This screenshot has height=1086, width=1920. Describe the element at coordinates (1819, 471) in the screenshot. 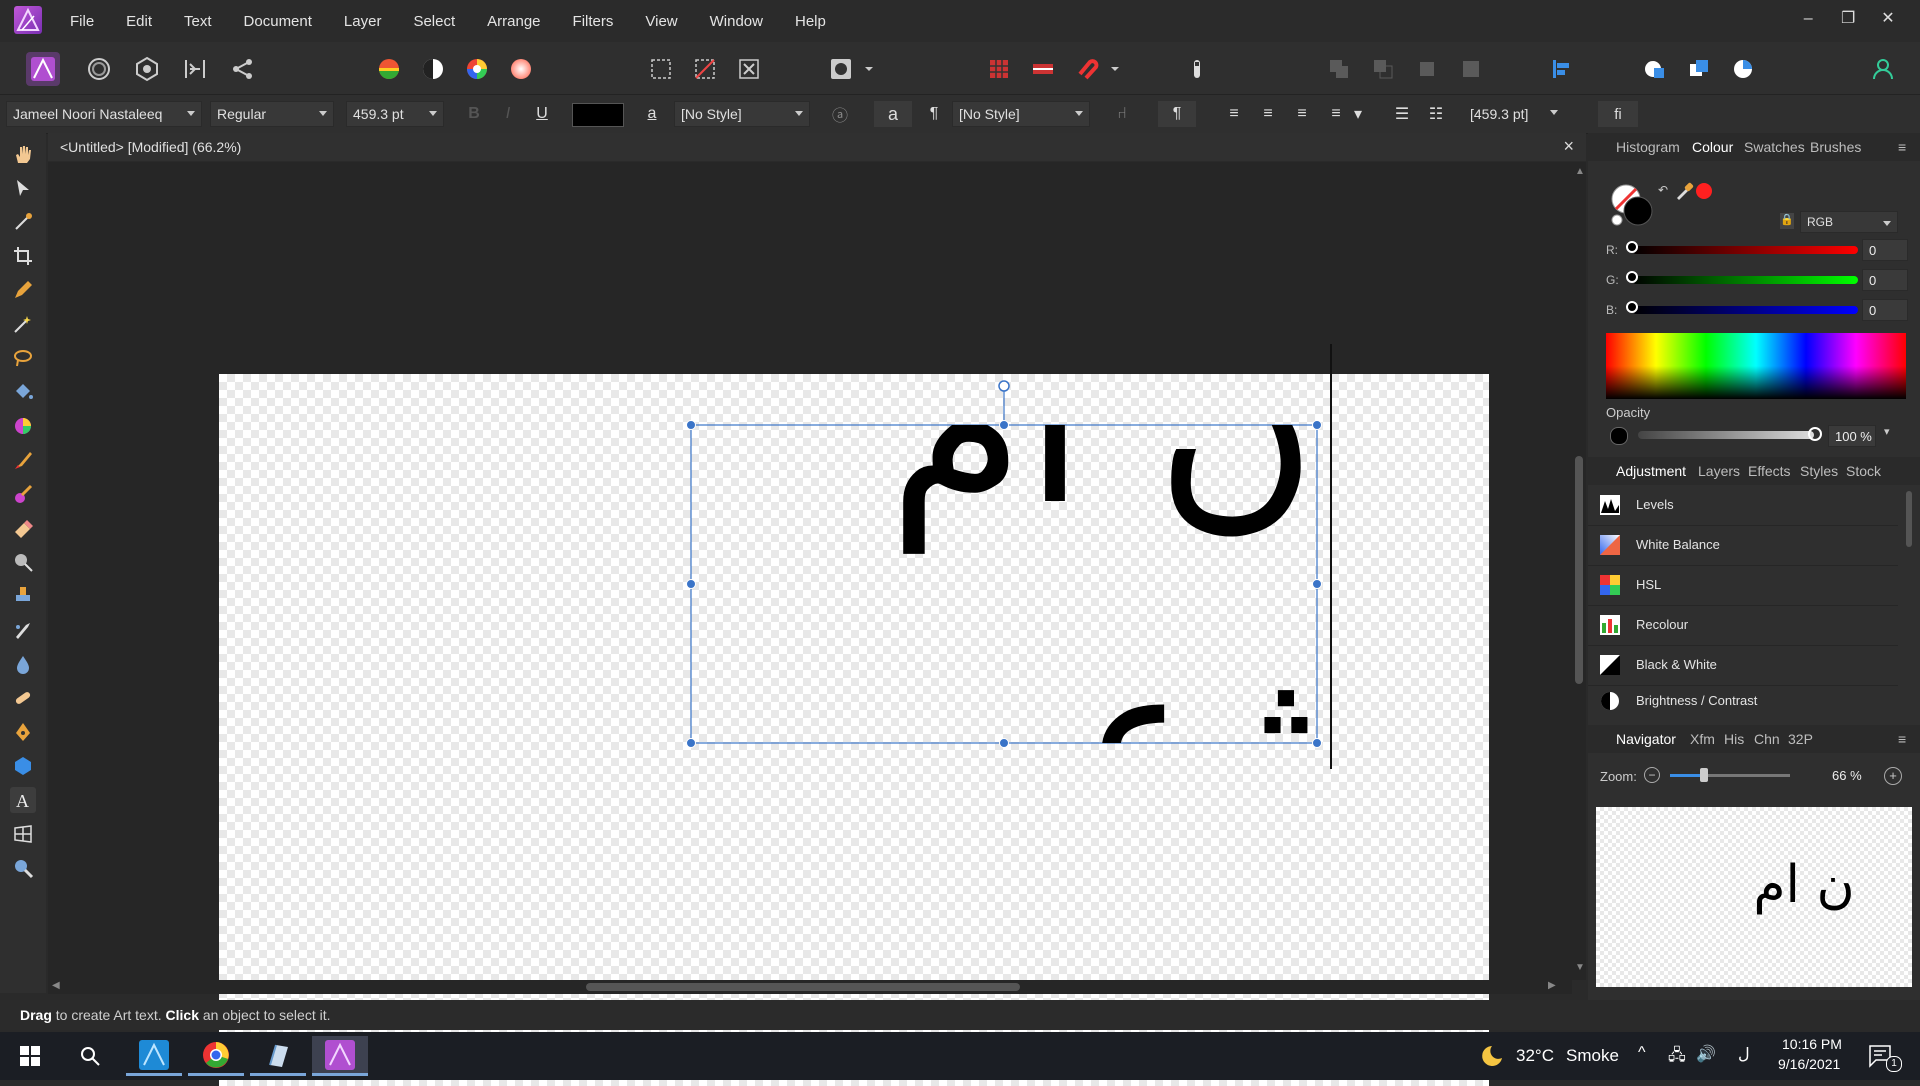

I see `tab-styles: Styles` at that location.